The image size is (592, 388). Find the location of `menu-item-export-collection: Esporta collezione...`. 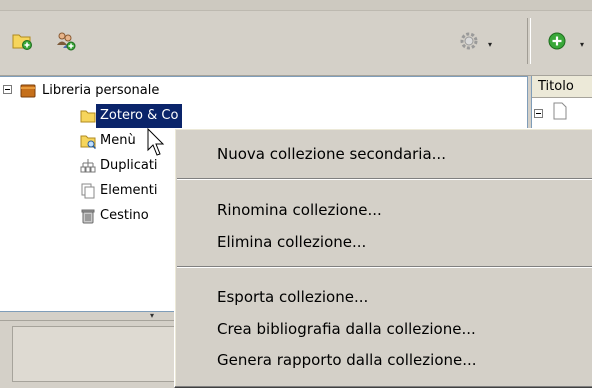

menu-item-export-collection: Esporta collezione... is located at coordinates (292, 297).